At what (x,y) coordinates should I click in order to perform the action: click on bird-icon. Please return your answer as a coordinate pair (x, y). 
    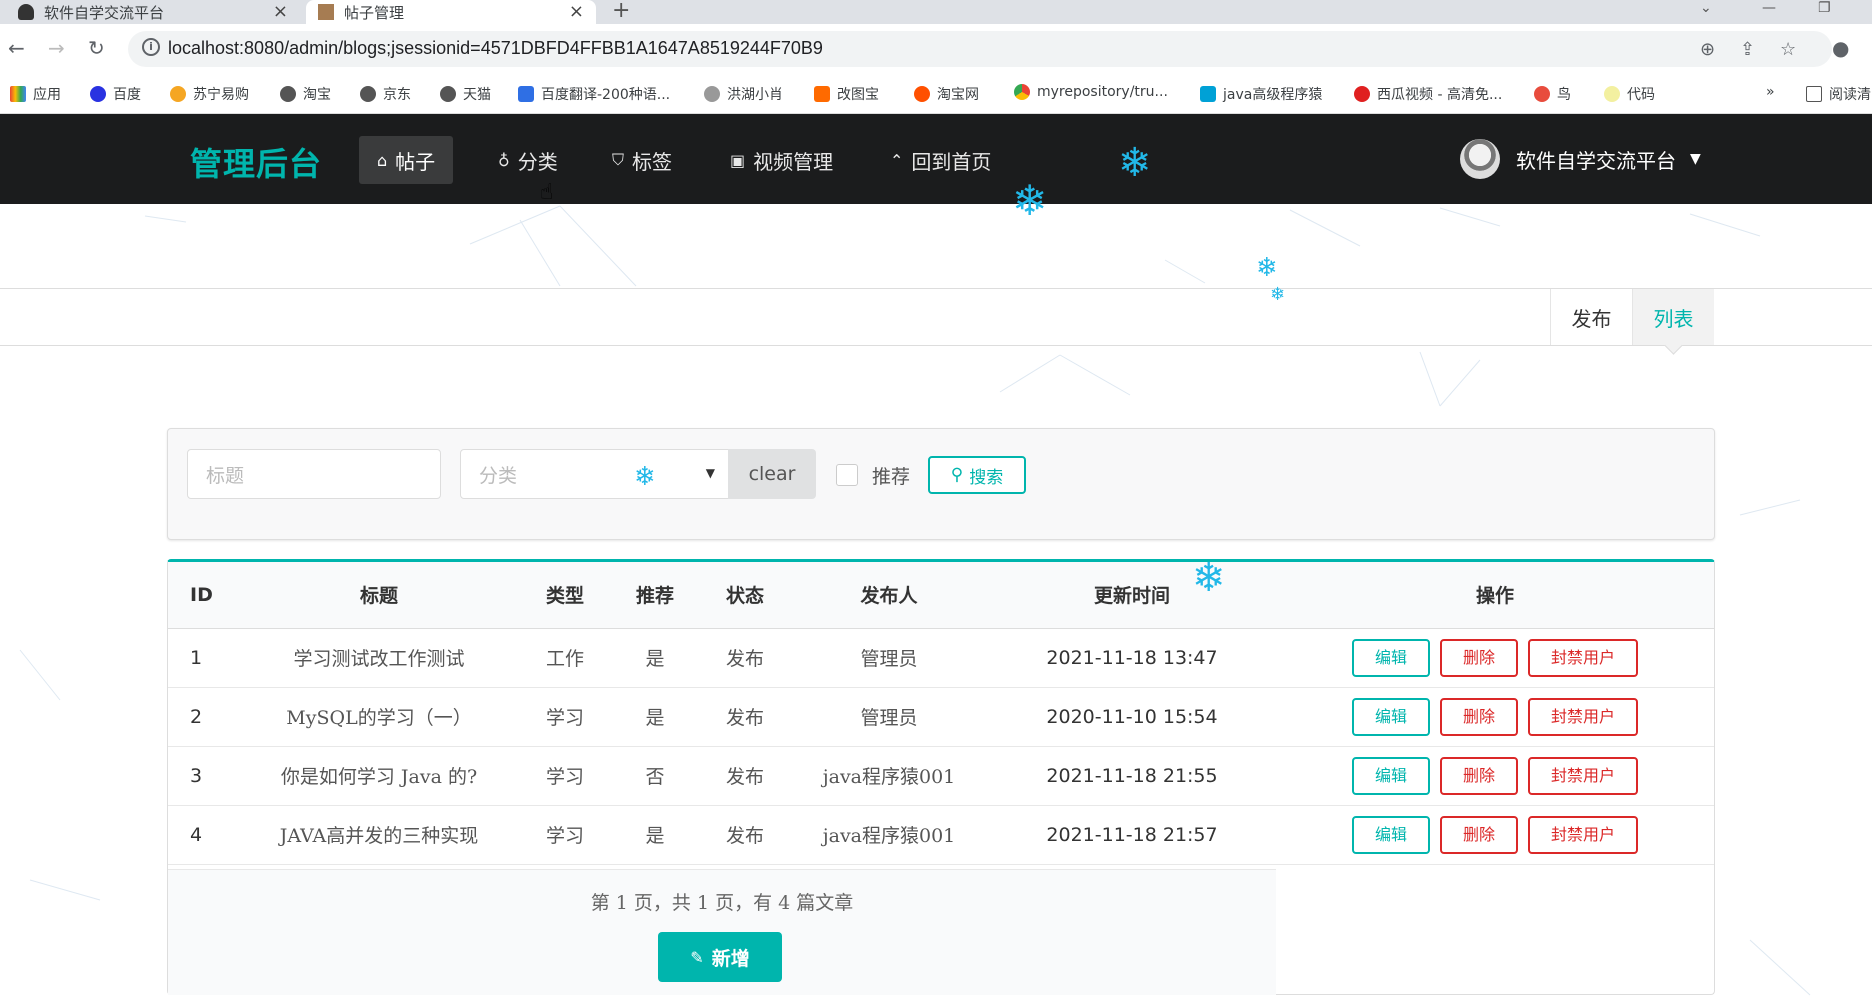
    Looking at the image, I should click on (1542, 94).